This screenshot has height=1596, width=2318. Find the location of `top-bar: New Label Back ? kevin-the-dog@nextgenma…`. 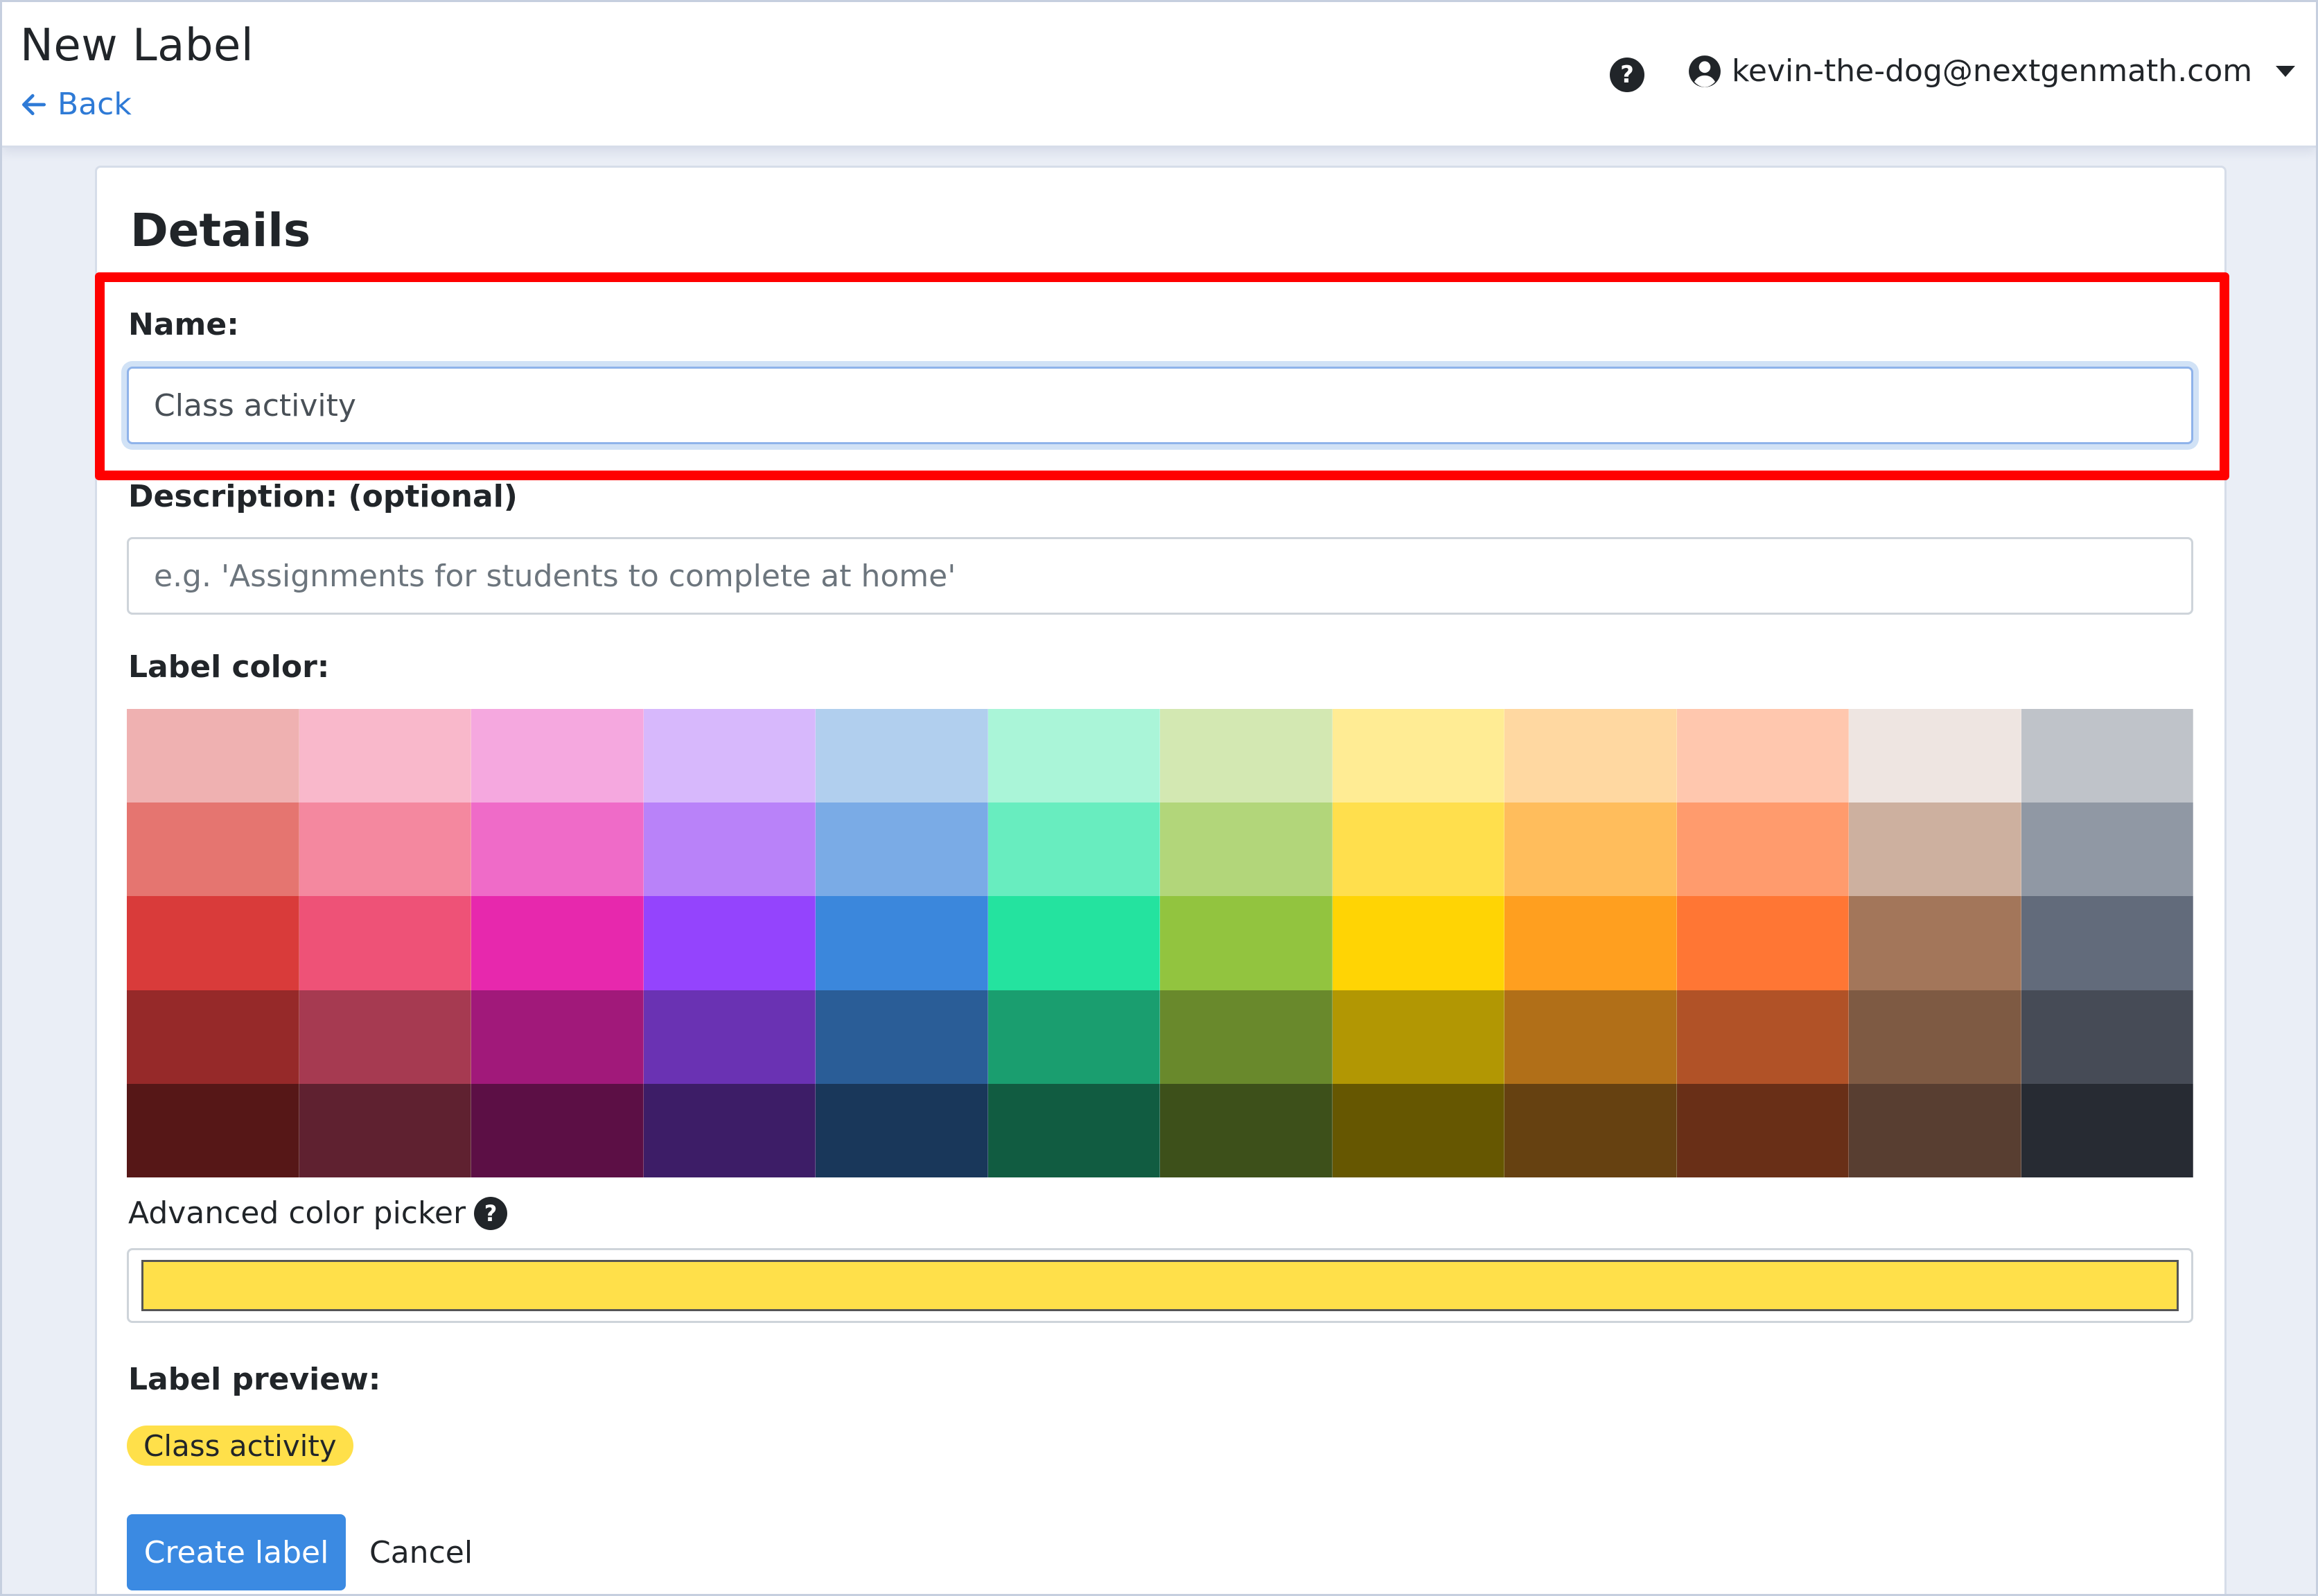

top-bar: New Label Back ? kevin-the-dog@nextgenma… is located at coordinates (1159, 75).